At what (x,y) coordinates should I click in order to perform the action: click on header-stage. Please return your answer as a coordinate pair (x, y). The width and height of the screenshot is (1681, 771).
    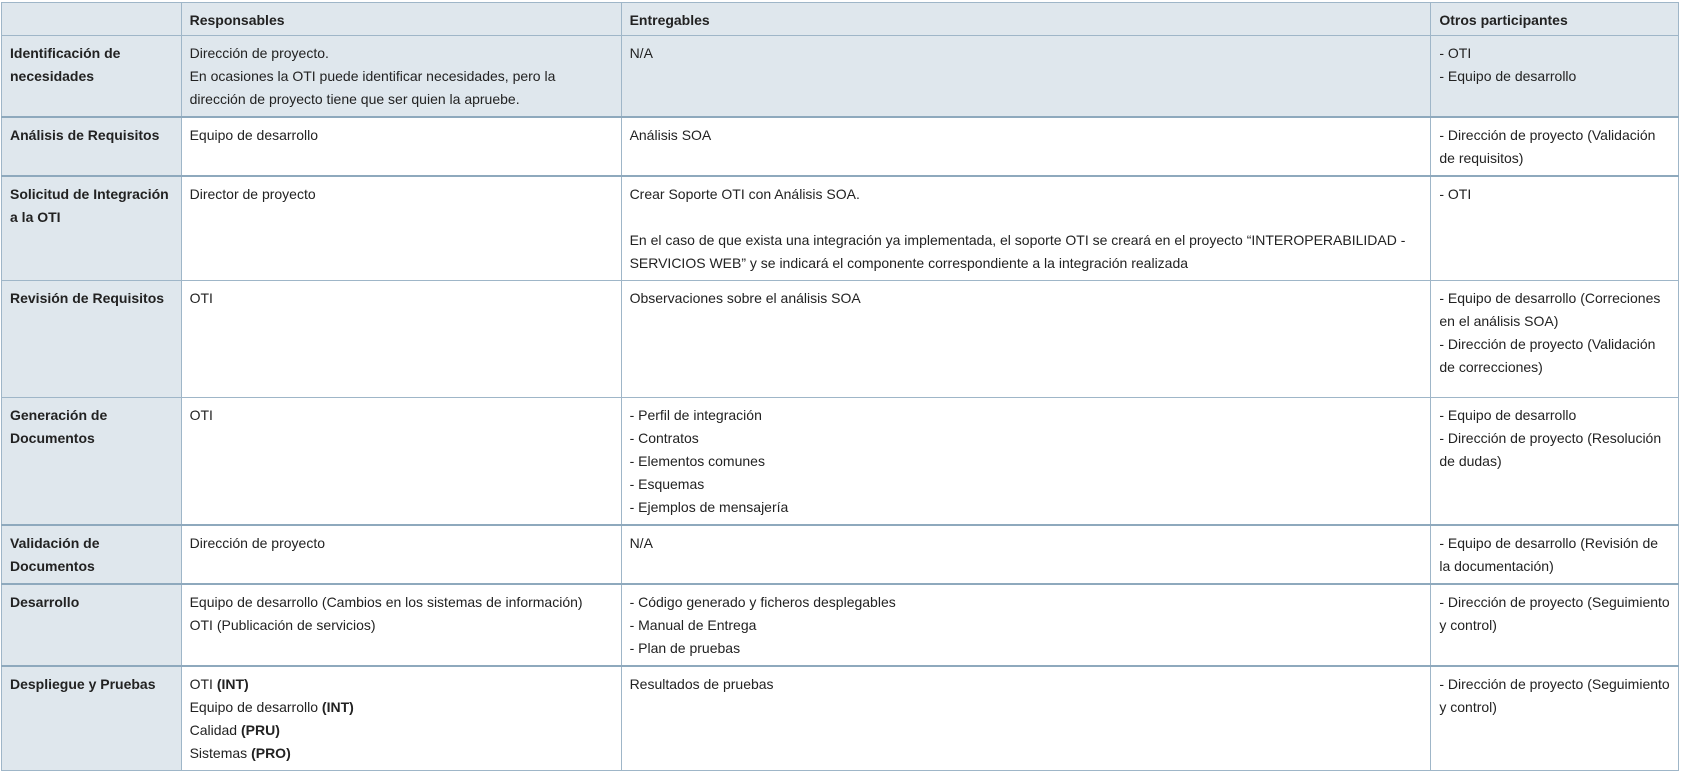
    Looking at the image, I should click on (91, 19).